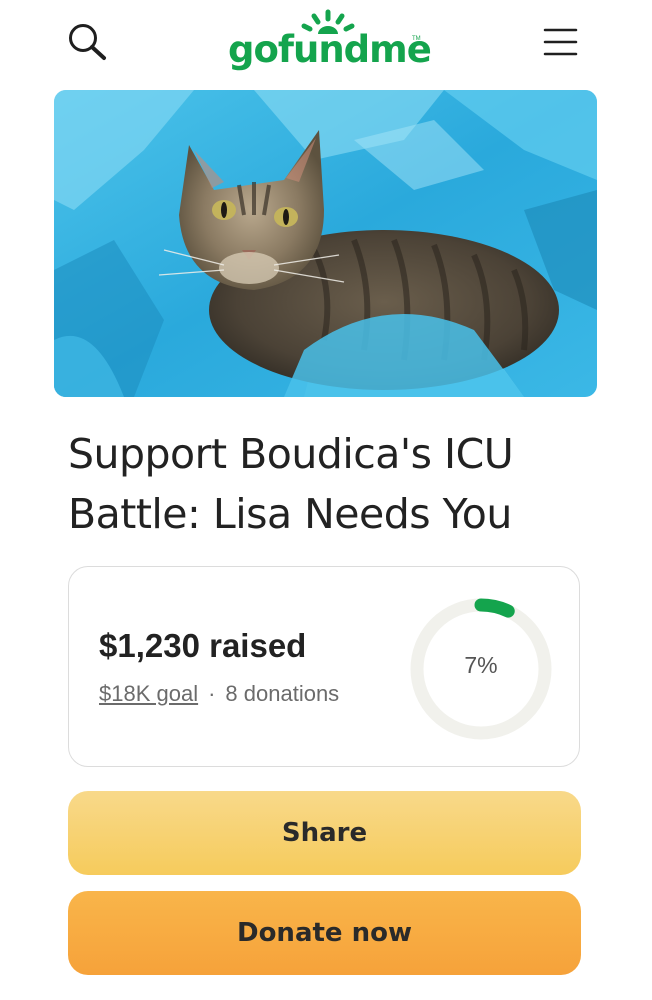 The image size is (652, 1000). What do you see at coordinates (219, 694) in the screenshot?
I see `goal-and-donations: $18K goal · 8 donations` at bounding box center [219, 694].